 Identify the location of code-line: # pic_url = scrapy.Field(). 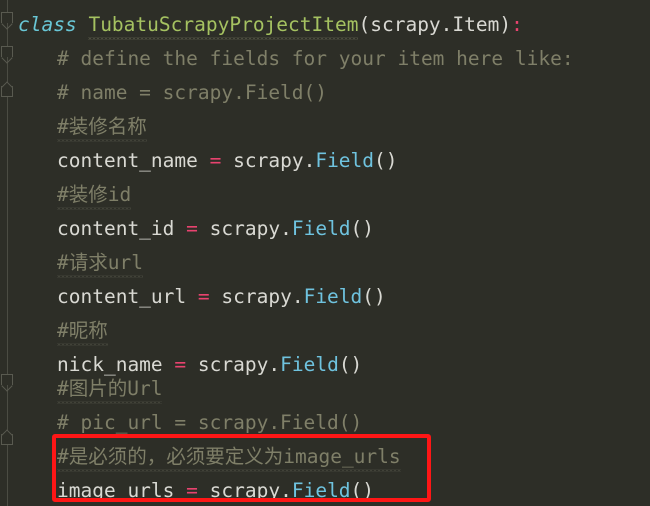
(325, 423).